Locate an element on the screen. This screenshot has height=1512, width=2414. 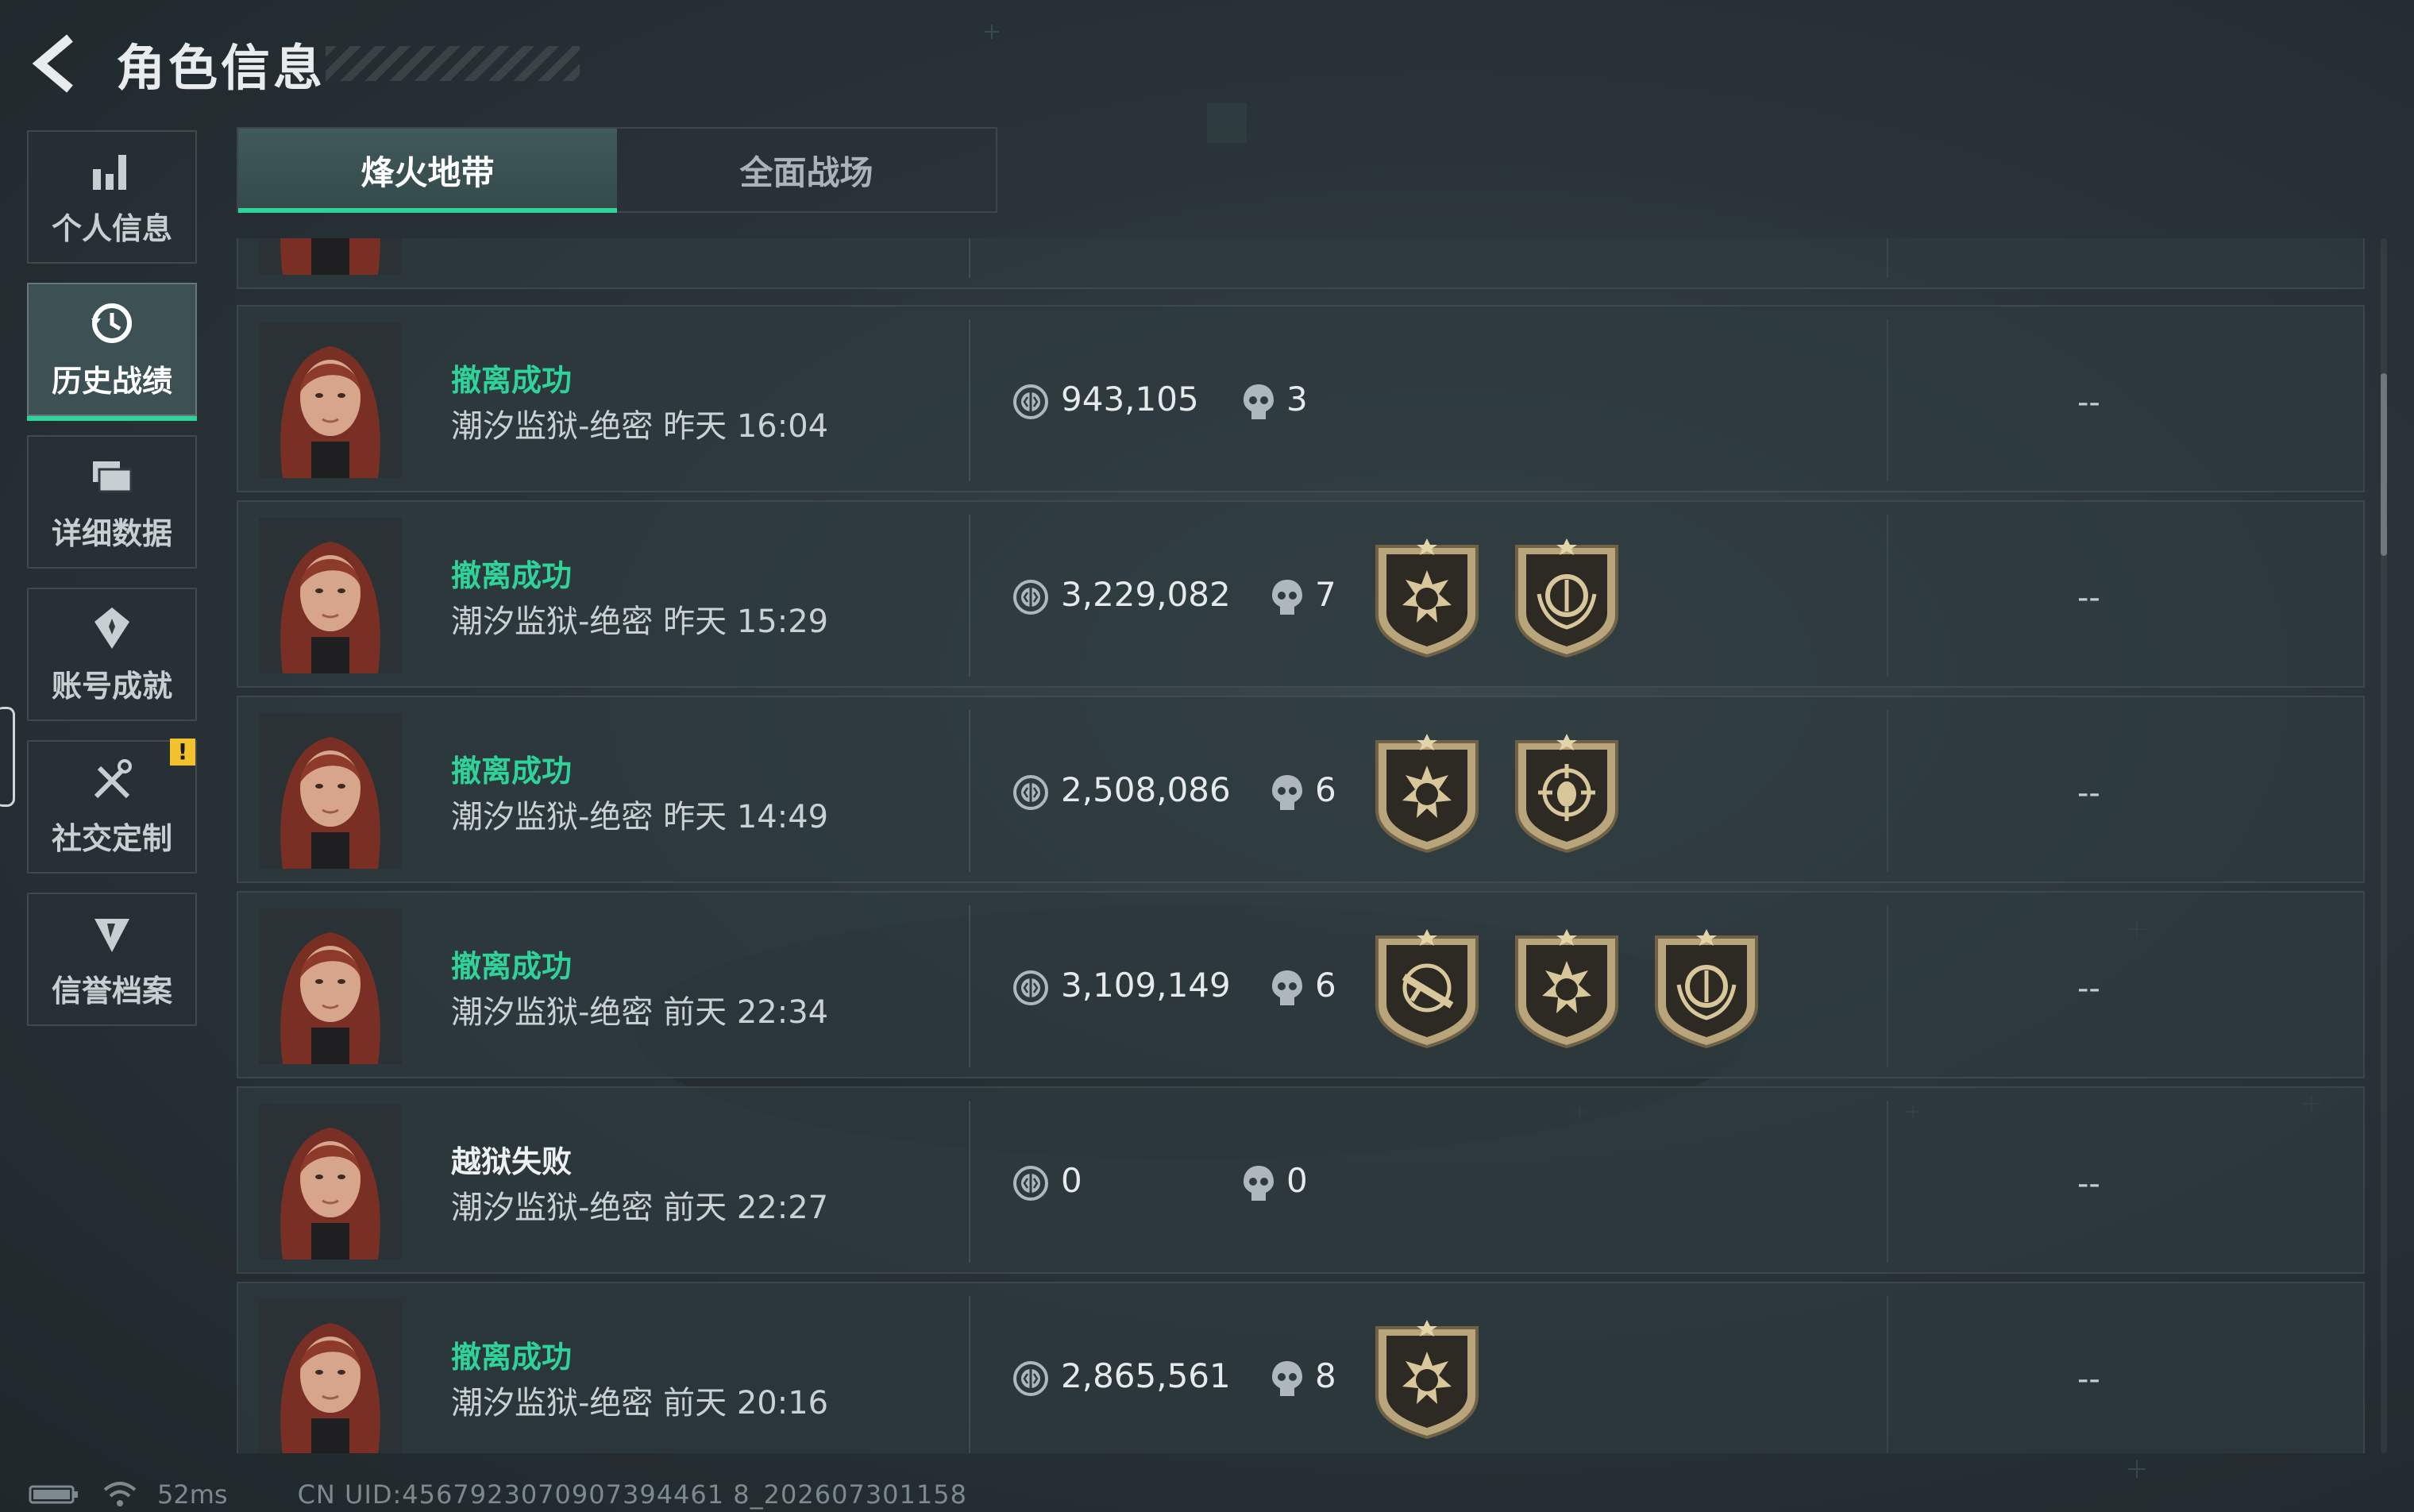
match-row: 撤离成功 潮汐监狱-绝密 昨天 14:49 2,508,086 6 -- is located at coordinates (1301, 789).